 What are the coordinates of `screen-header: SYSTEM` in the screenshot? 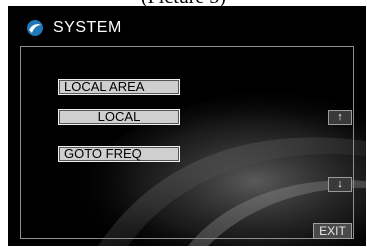 It's located at (74, 28).